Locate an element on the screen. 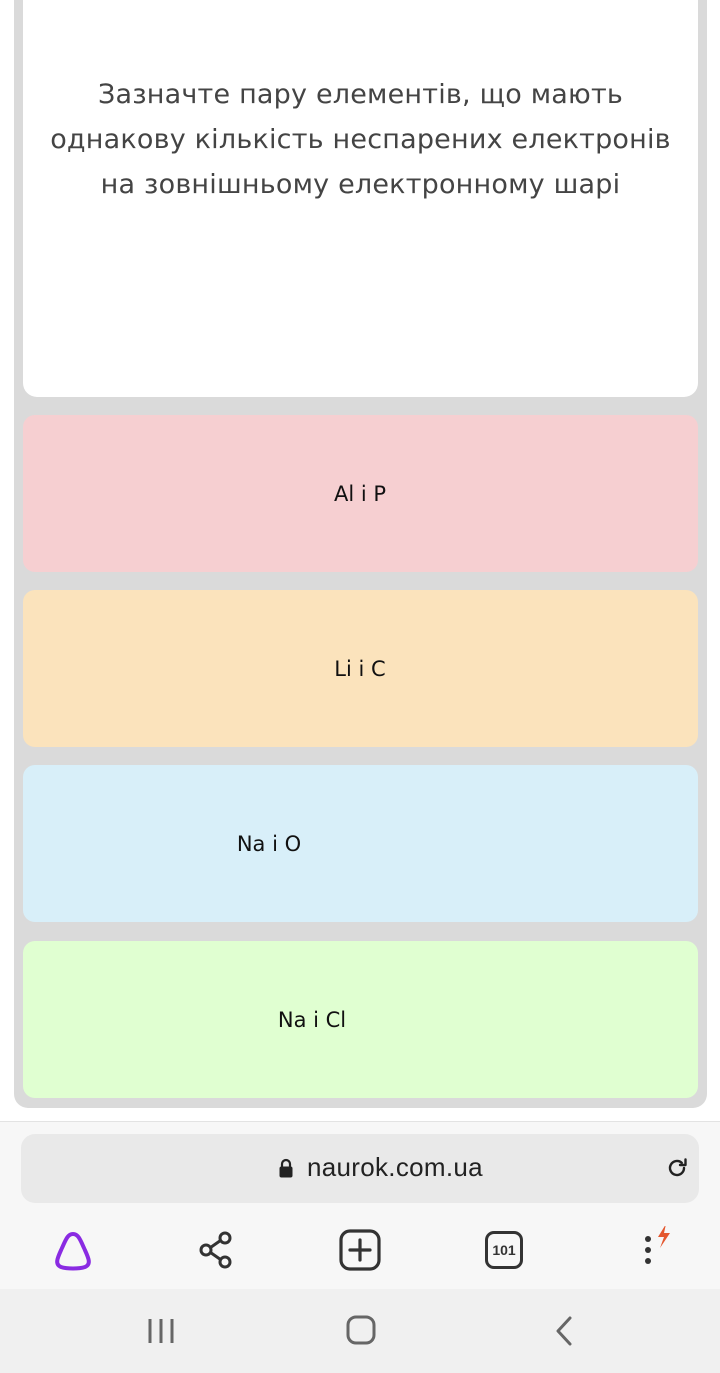 The width and height of the screenshot is (720, 1373). new-tab-icon is located at coordinates (360, 1250).